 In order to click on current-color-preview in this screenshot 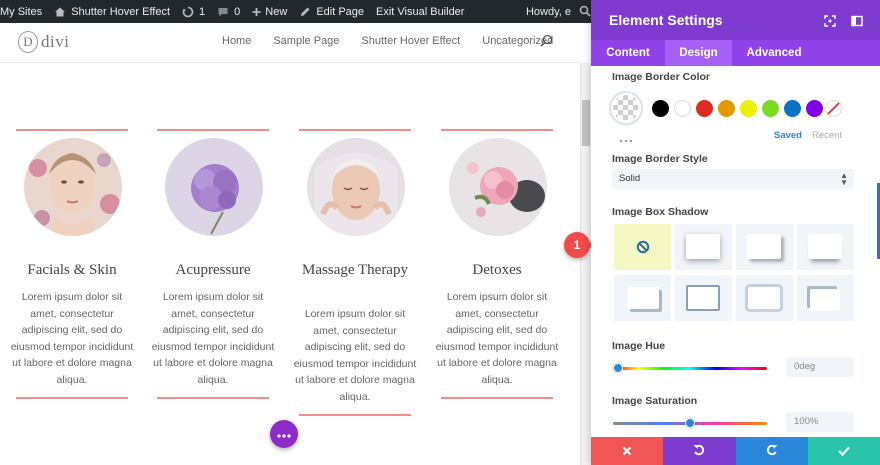, I will do `click(626, 108)`.